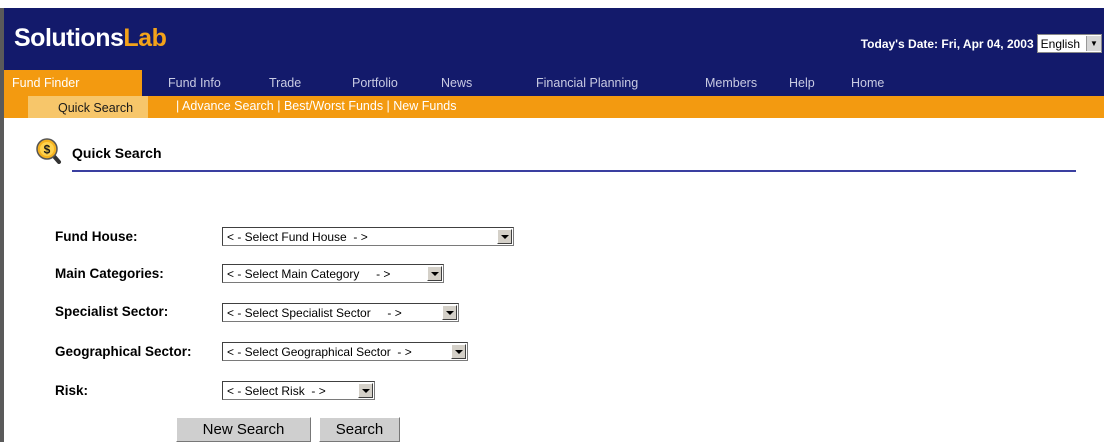  What do you see at coordinates (309, 274) in the screenshot?
I see `main-categories-select-value: < - Select Main Category - >` at bounding box center [309, 274].